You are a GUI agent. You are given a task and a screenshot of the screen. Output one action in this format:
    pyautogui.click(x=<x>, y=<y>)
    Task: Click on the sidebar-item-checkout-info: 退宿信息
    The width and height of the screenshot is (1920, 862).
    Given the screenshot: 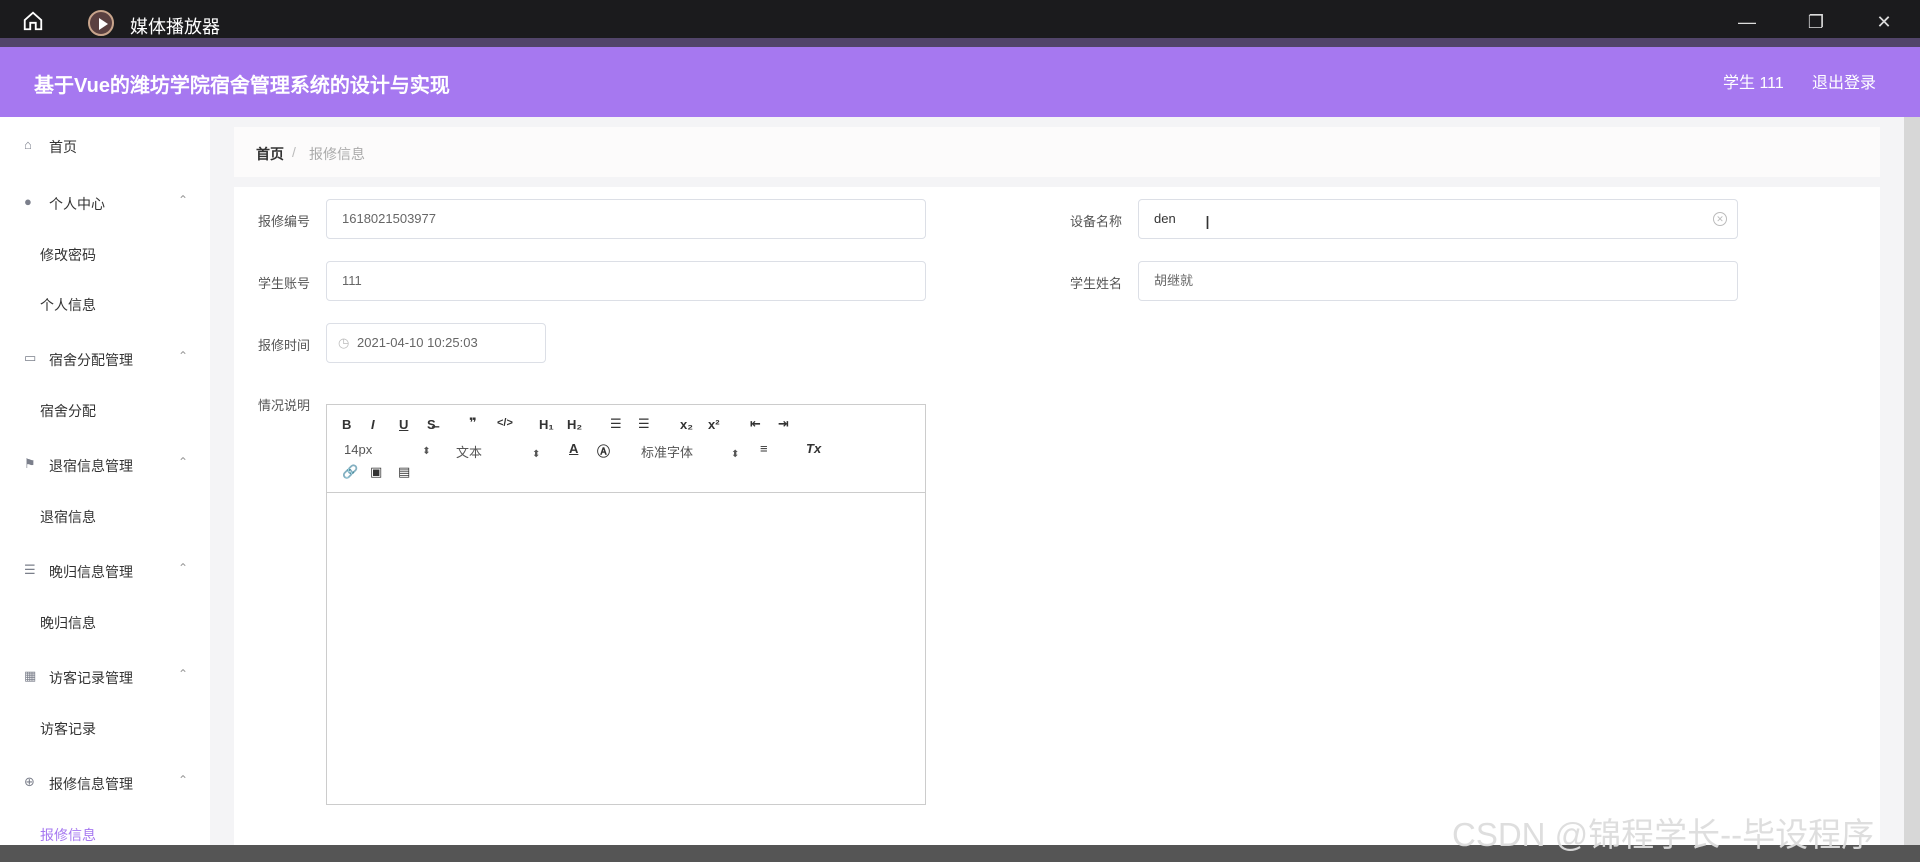 What is the action you would take?
    pyautogui.click(x=68, y=517)
    